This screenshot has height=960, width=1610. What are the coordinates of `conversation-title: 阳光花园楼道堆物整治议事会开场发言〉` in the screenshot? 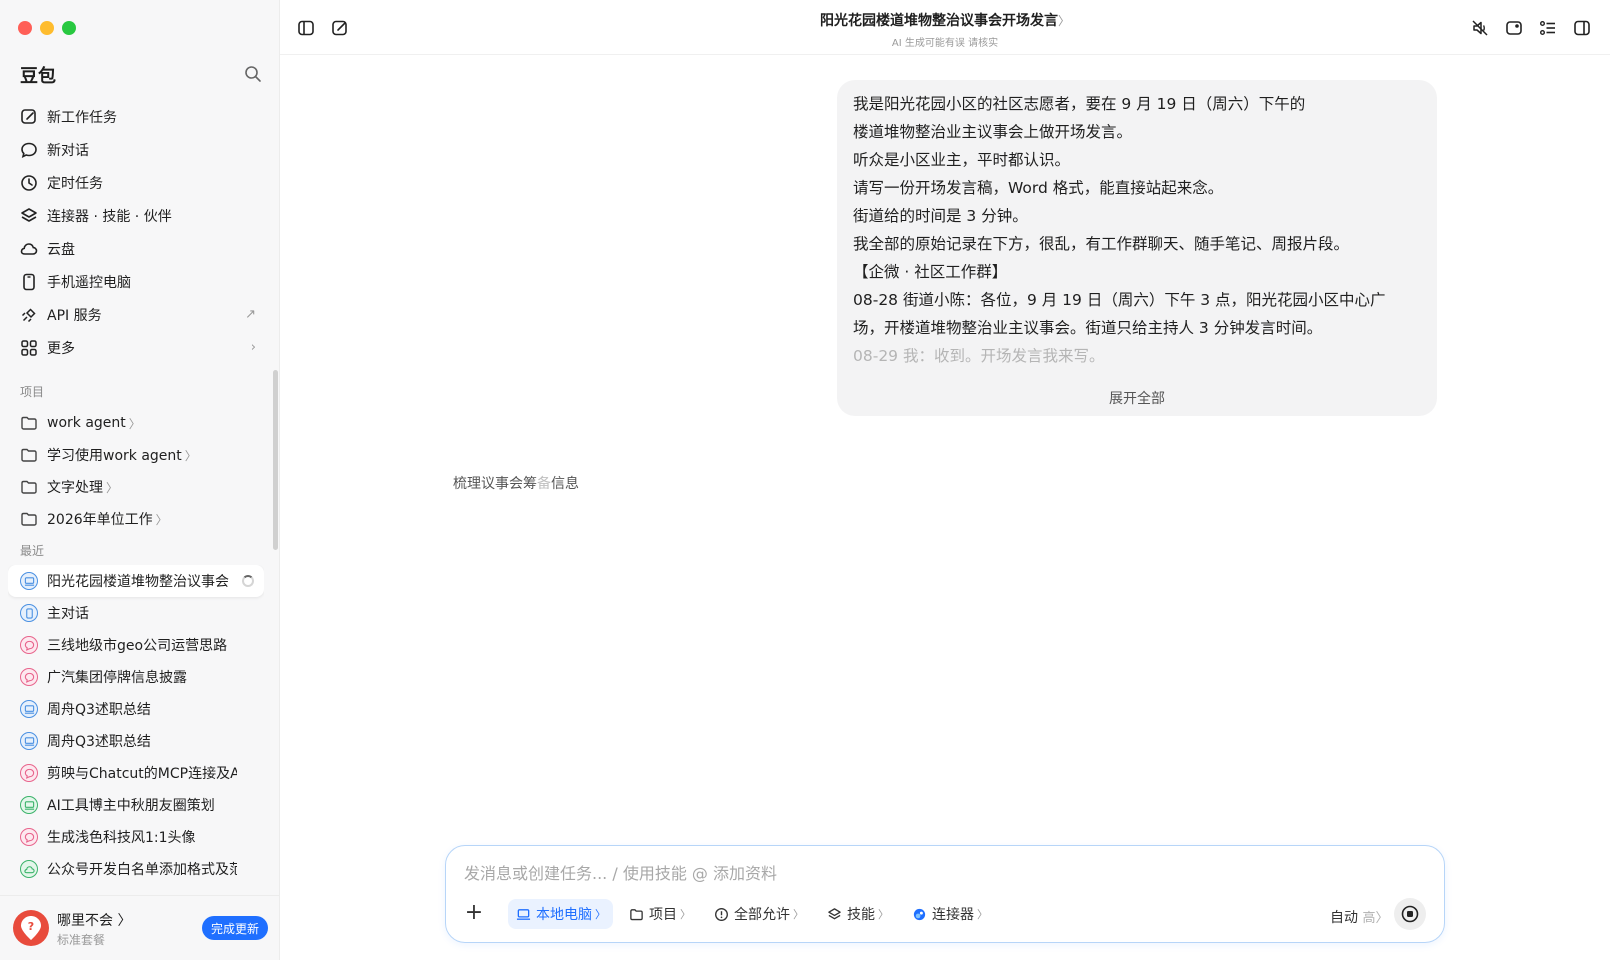 It's located at (945, 20).